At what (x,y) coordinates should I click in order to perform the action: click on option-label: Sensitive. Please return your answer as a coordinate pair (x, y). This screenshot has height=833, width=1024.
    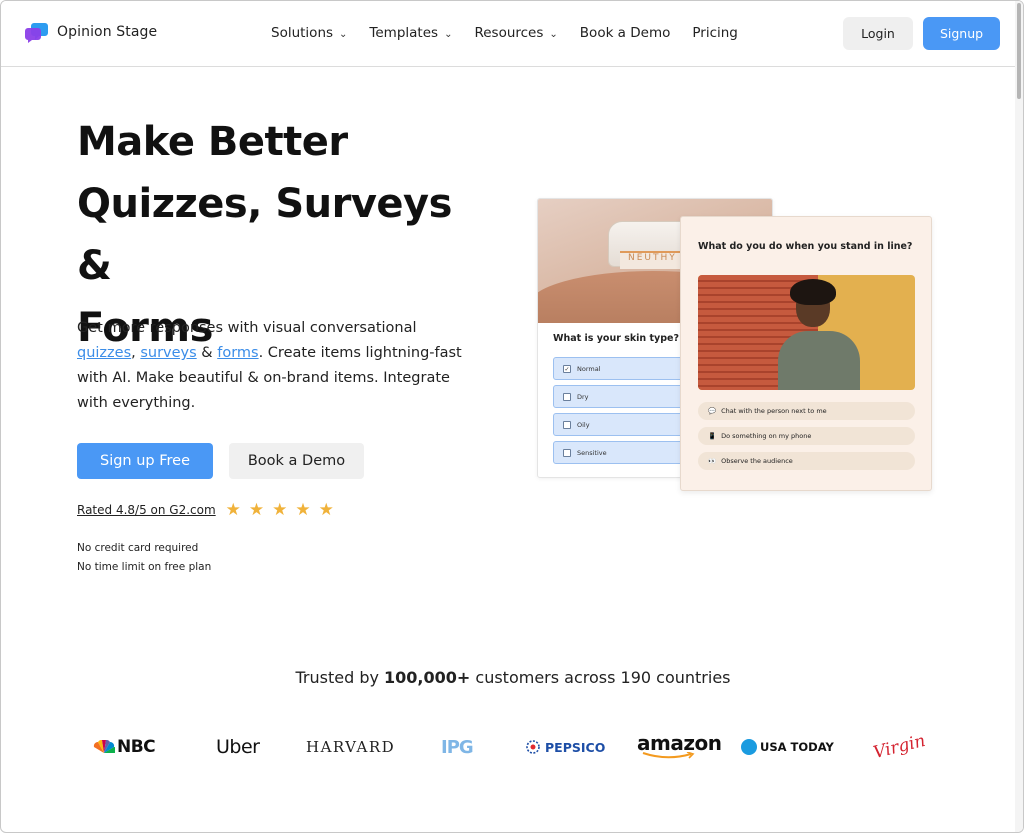
    Looking at the image, I should click on (592, 452).